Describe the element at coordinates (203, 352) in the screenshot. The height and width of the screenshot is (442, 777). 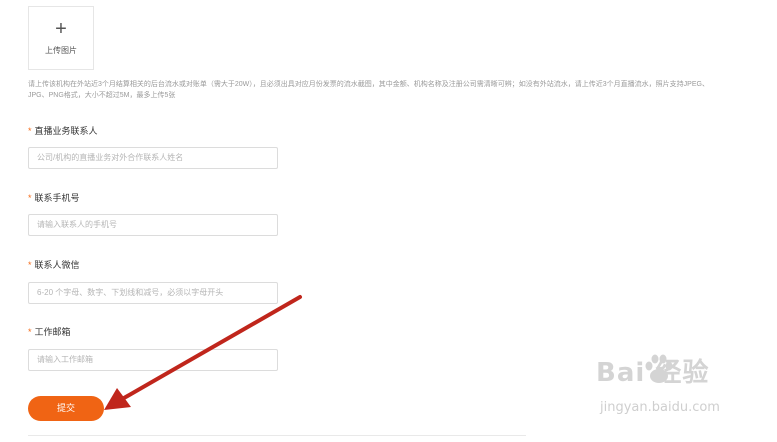
I see `red-arrow-annotation` at that location.